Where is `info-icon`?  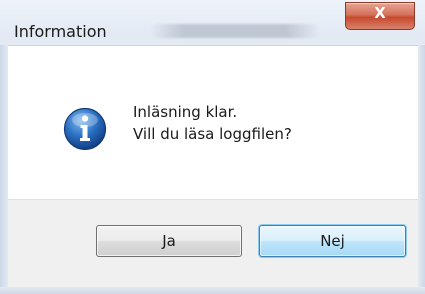
info-icon is located at coordinates (85, 129).